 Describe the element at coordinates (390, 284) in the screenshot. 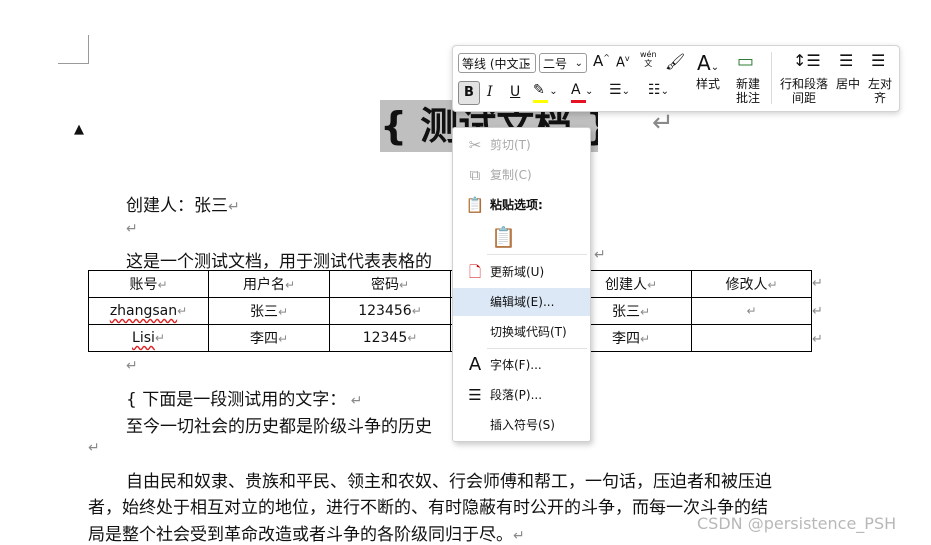

I see `table-header-cell: 密码↵` at that location.